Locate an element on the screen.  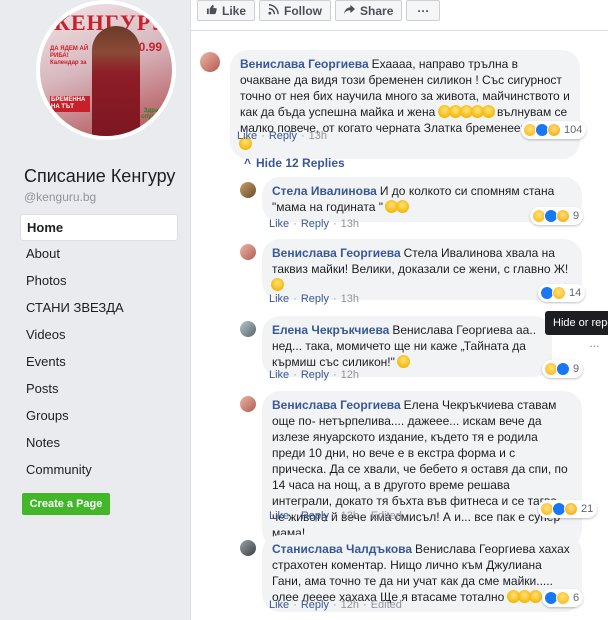
hide-or-report-tooltip: Hide or repo is located at coordinates (576, 323).